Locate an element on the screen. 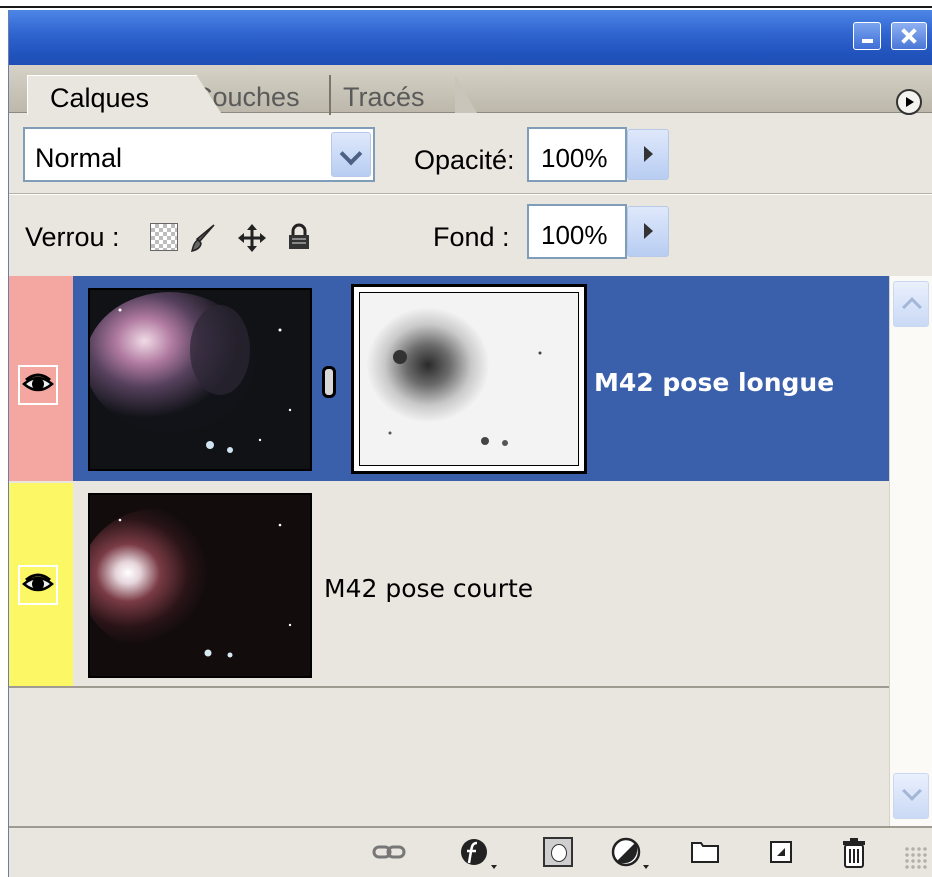  bottom-toolbar is located at coordinates (470, 851).